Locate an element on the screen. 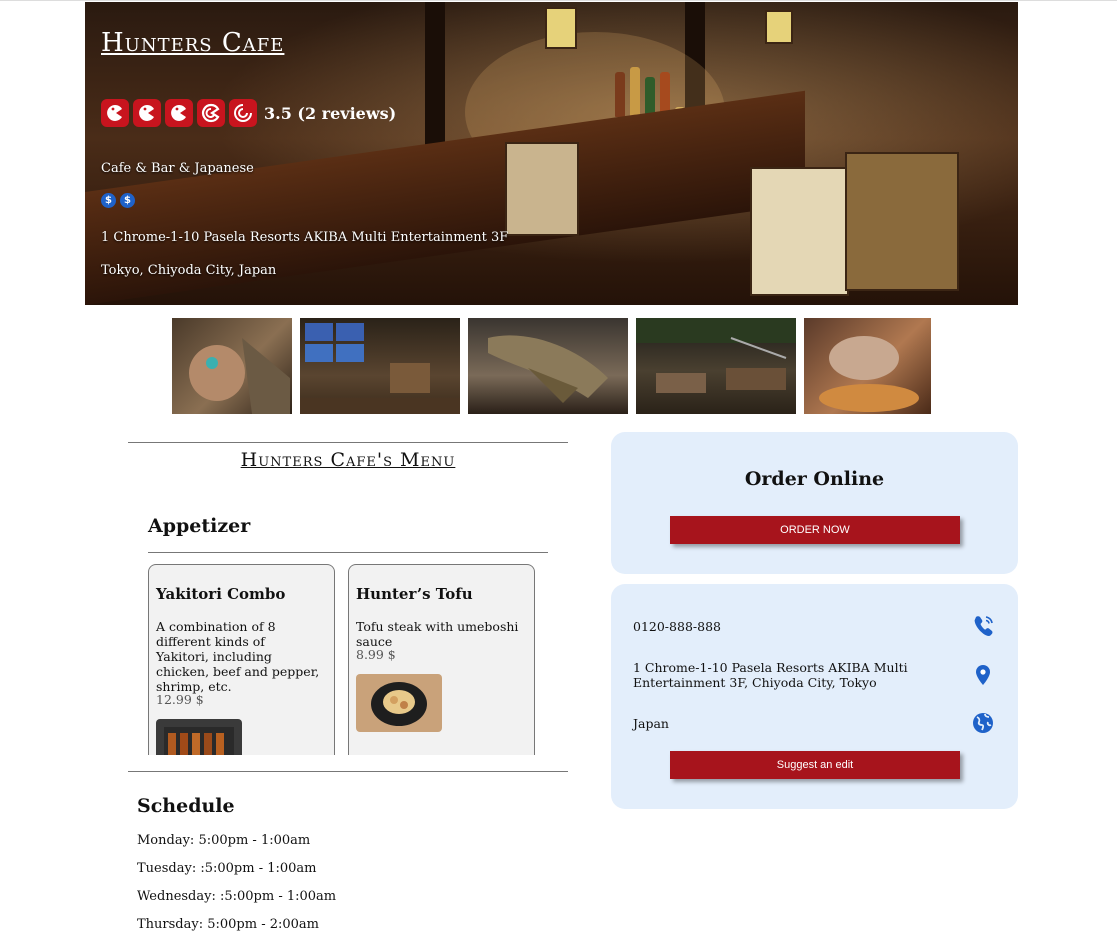 The image size is (1117, 932). phone-icon is located at coordinates (983, 626).